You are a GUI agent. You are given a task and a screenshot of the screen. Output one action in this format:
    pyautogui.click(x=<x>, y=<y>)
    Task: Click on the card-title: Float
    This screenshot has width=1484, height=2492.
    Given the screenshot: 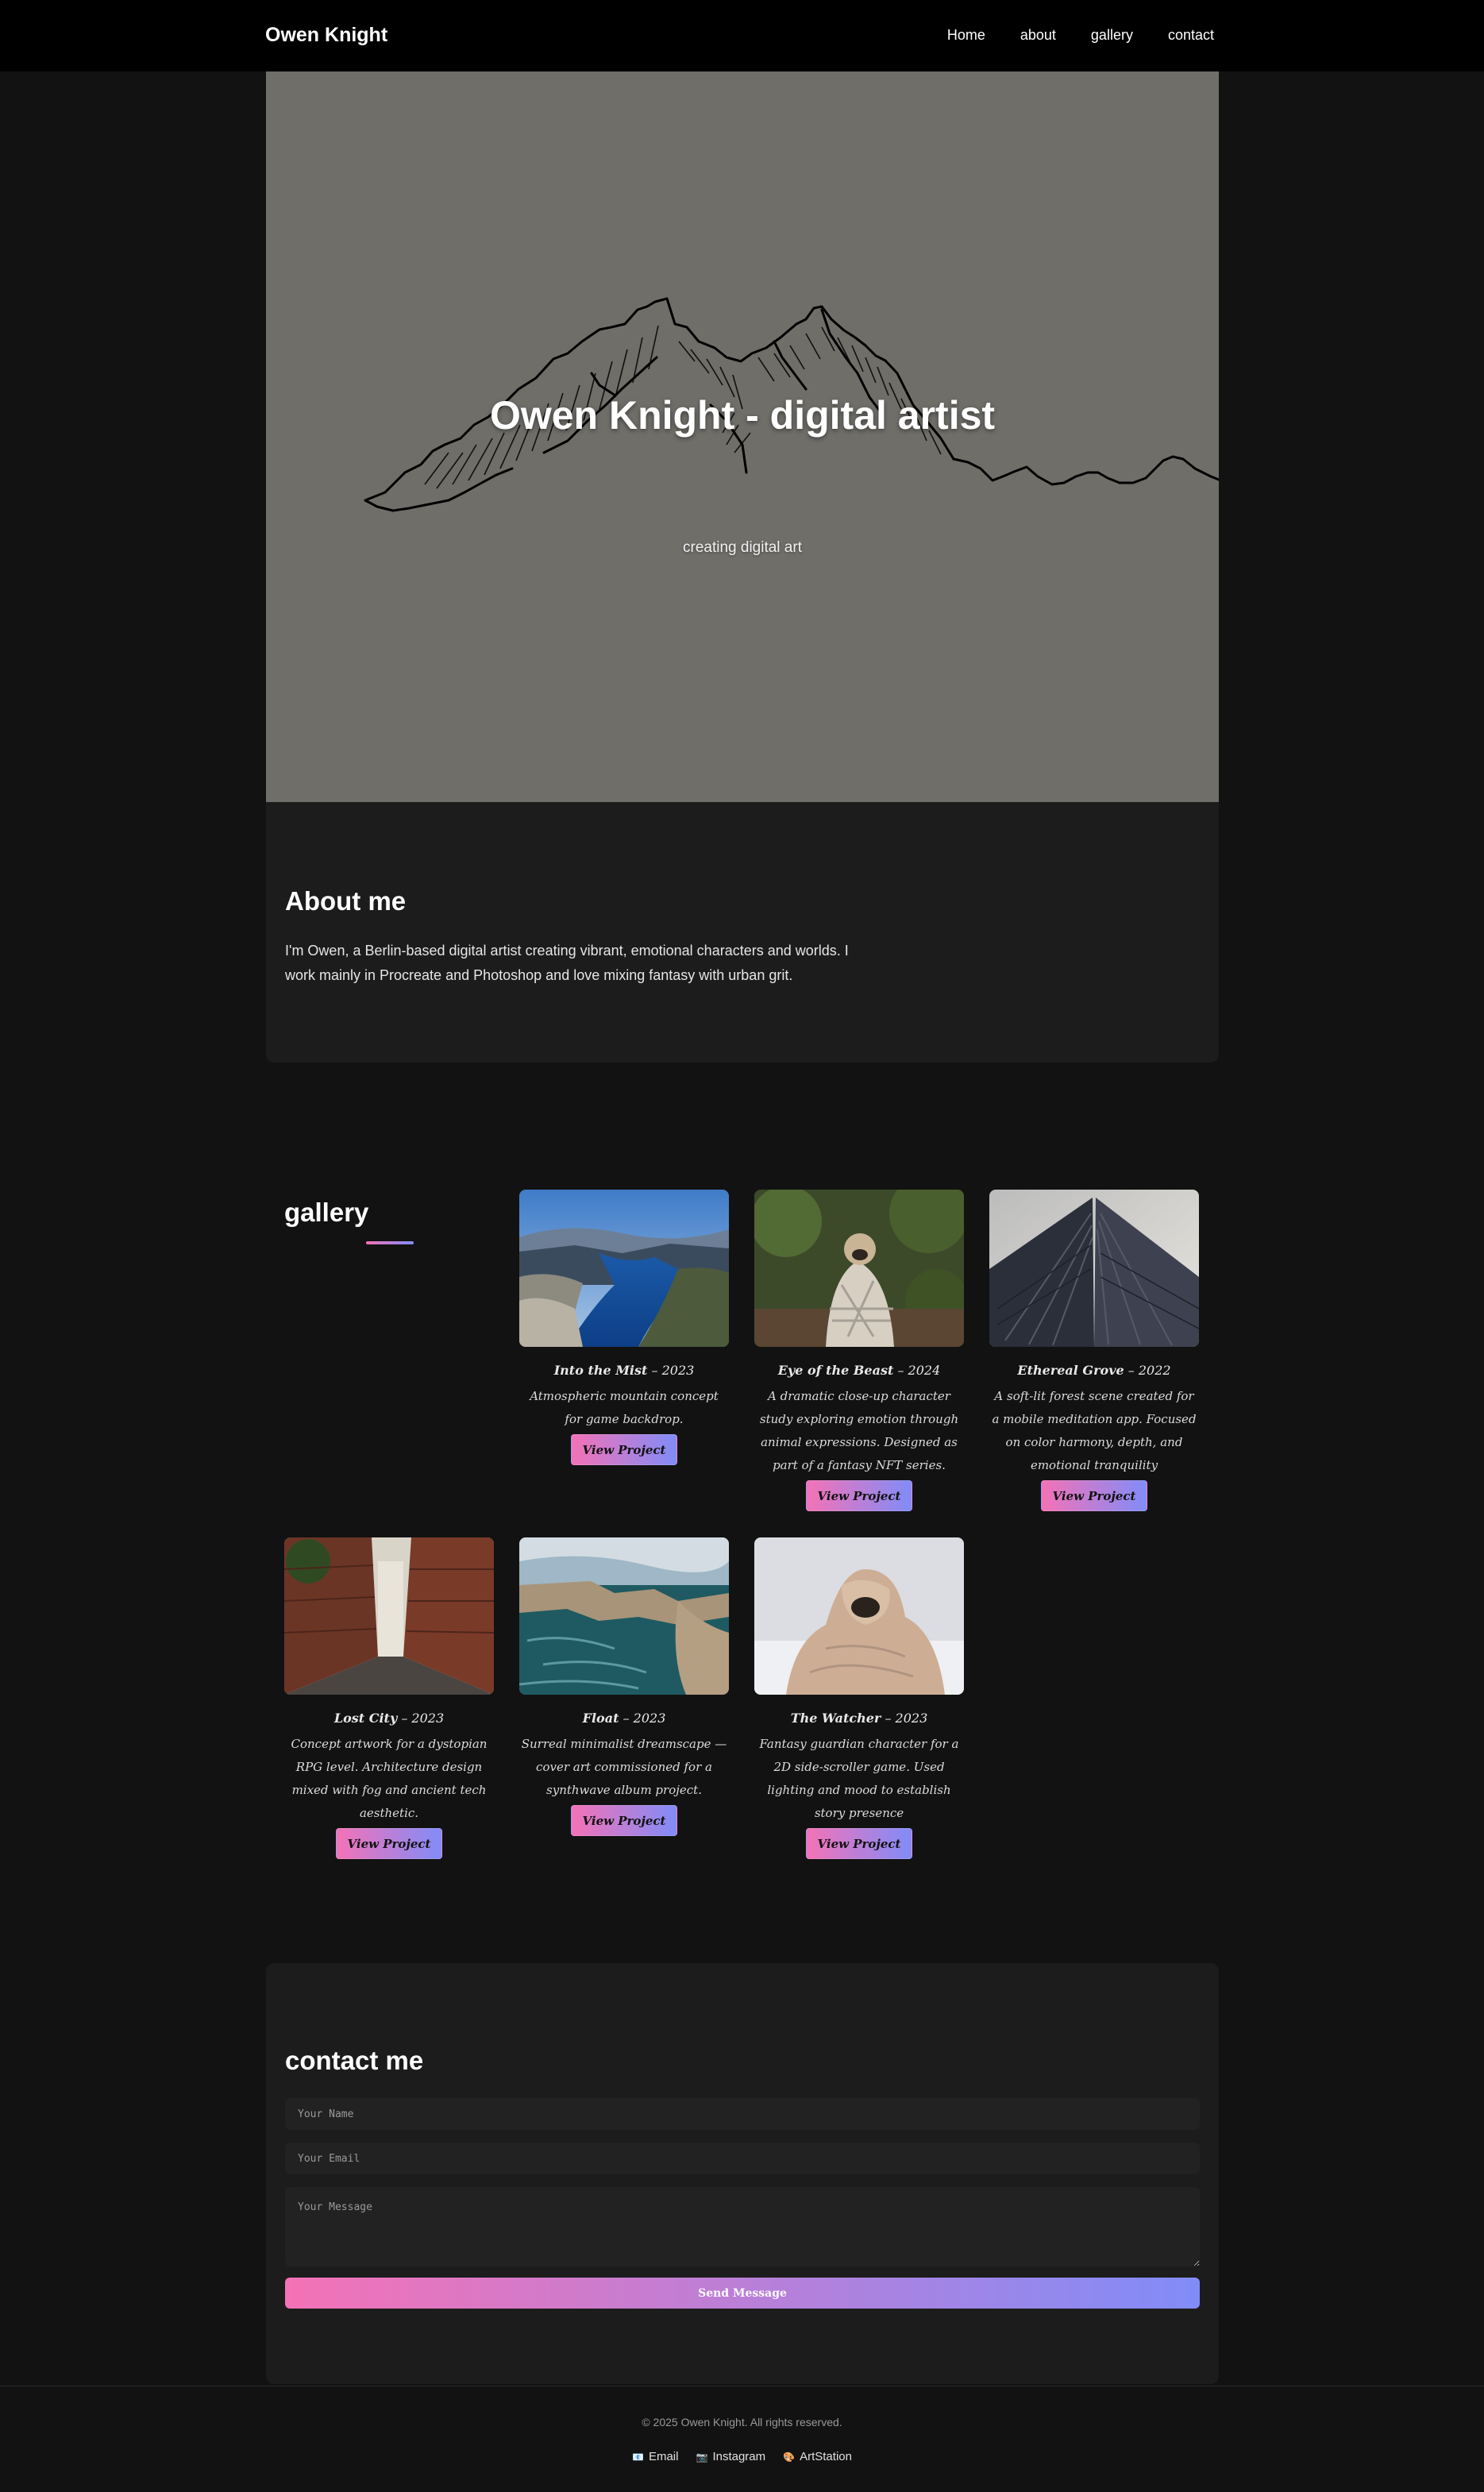 What is the action you would take?
    pyautogui.click(x=601, y=1718)
    